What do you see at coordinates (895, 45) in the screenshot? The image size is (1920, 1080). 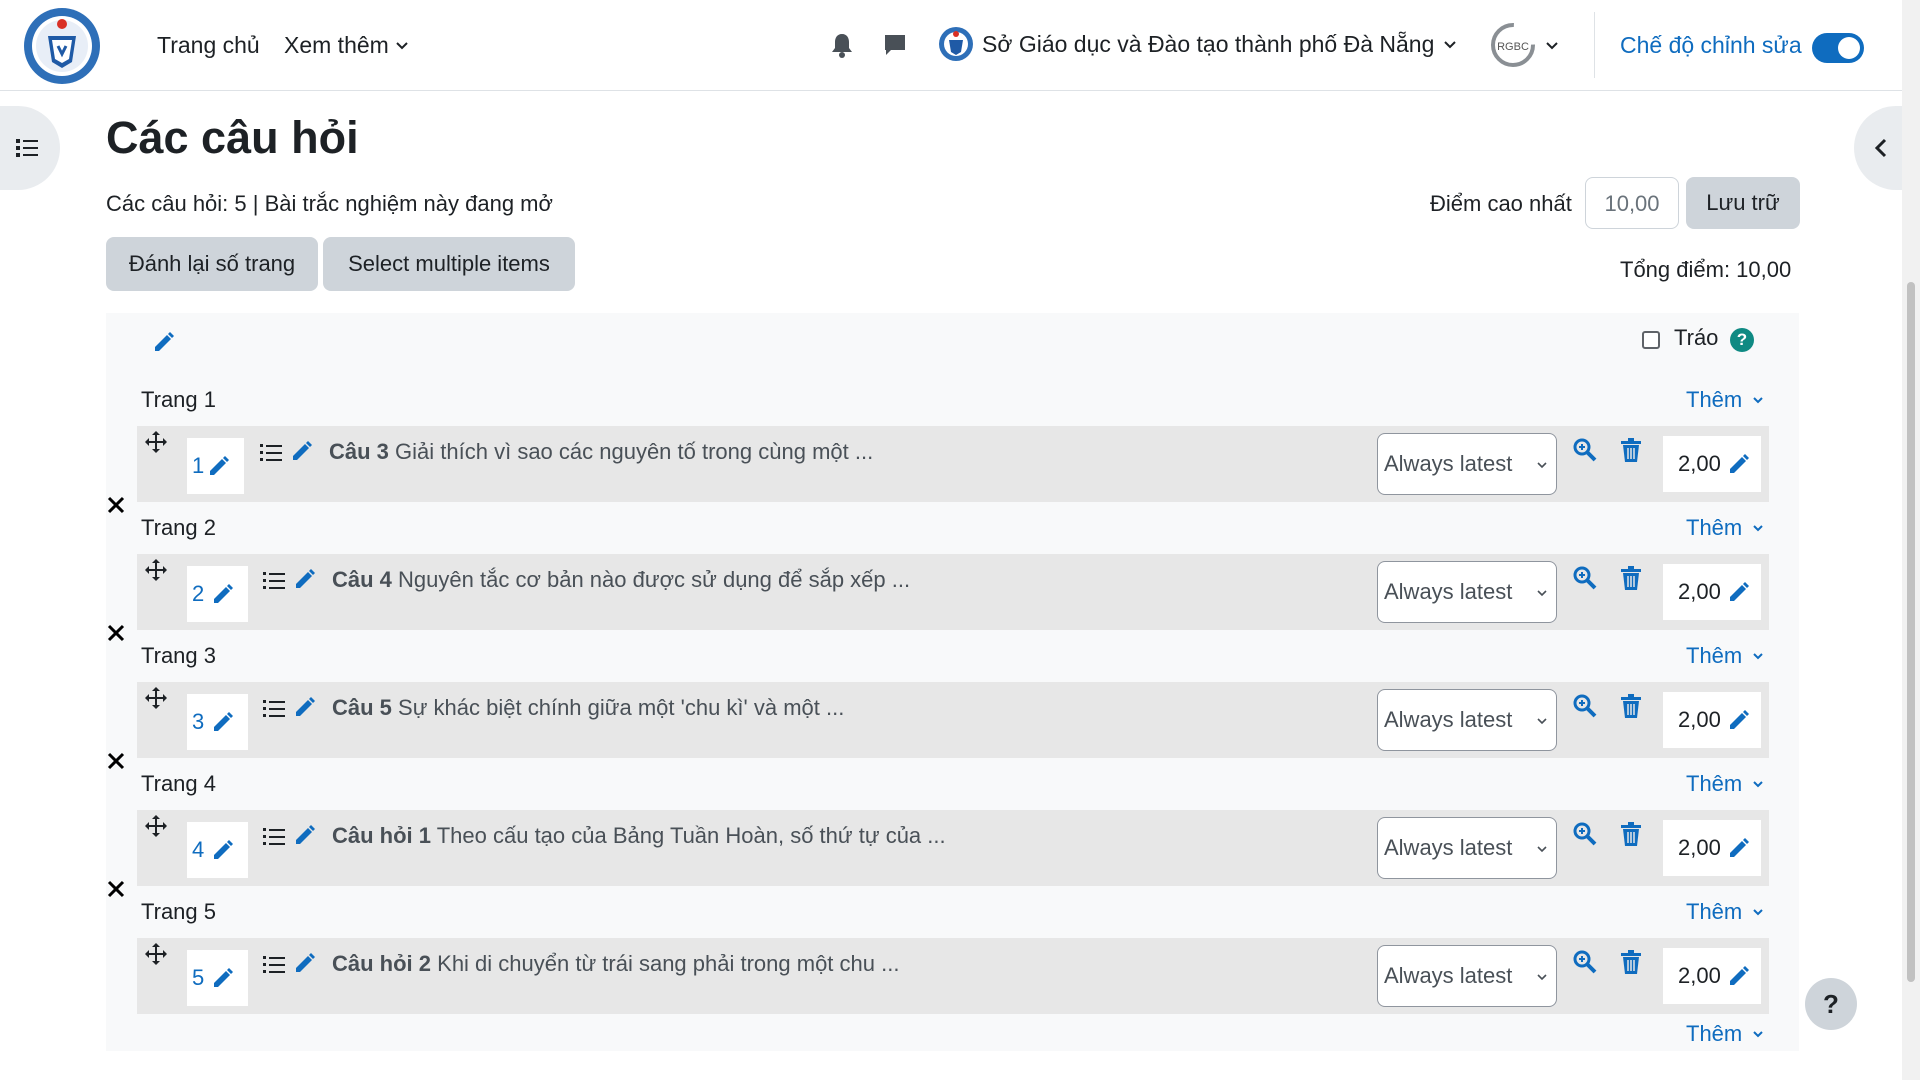 I see `chat-icon` at bounding box center [895, 45].